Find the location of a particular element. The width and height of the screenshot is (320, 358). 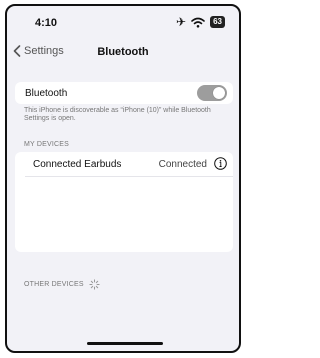

bluetooth-label: Bluetooth is located at coordinates (46, 93).